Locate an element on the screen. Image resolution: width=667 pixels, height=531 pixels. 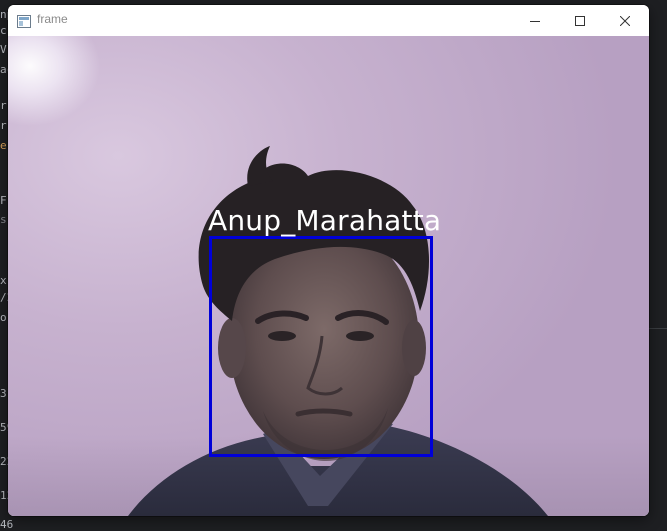
title-bar: frame is located at coordinates (328, 20).